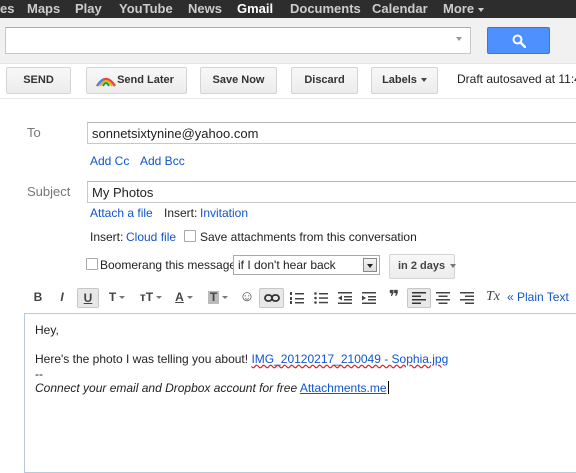  I want to click on bulleted-list-button, so click(321, 298).